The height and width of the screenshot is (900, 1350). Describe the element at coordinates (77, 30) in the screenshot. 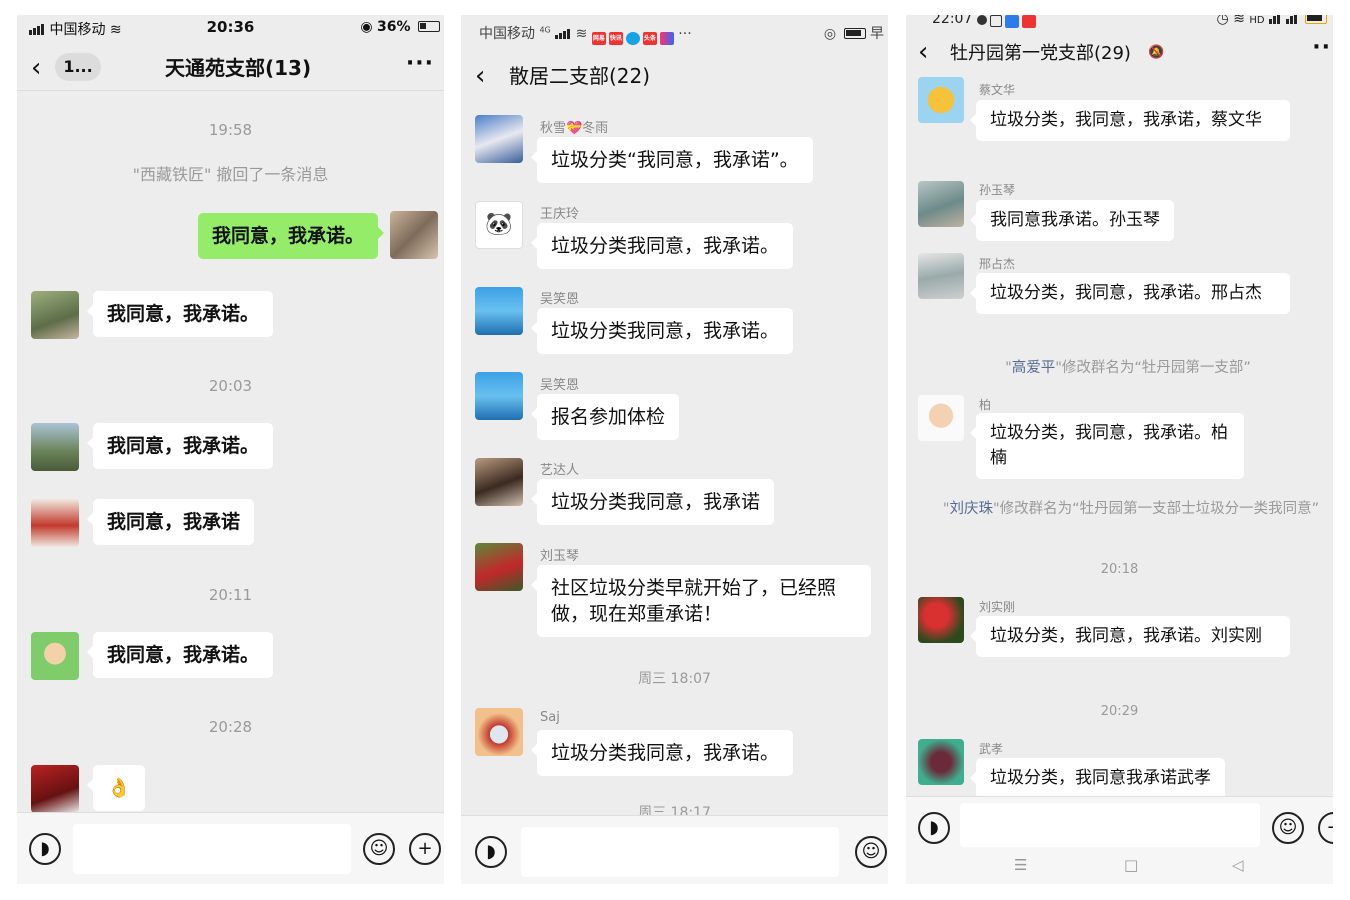

I see `carrier-label: 中国移动` at that location.